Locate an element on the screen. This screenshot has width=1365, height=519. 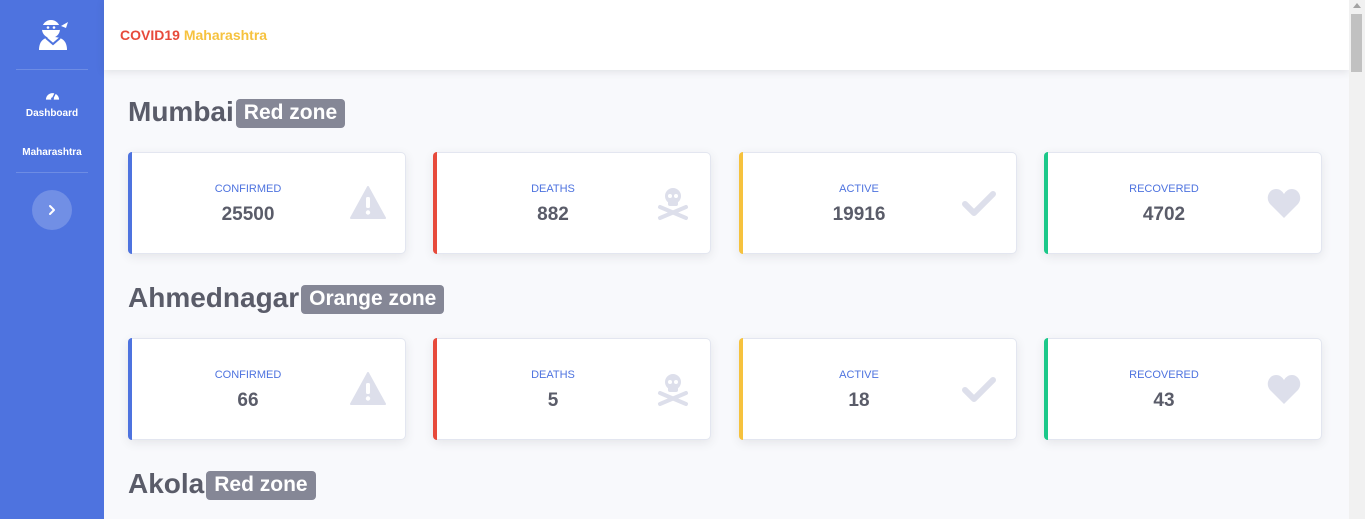
stat-card-recovered: RECOVERED 4702 is located at coordinates (1183, 203).